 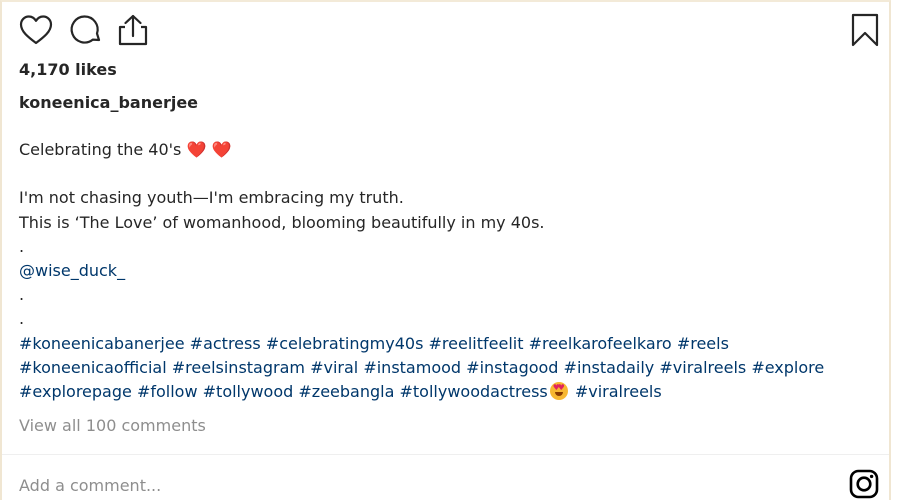 What do you see at coordinates (512, 367) in the screenshot?
I see `hashtag-link: #instagood` at bounding box center [512, 367].